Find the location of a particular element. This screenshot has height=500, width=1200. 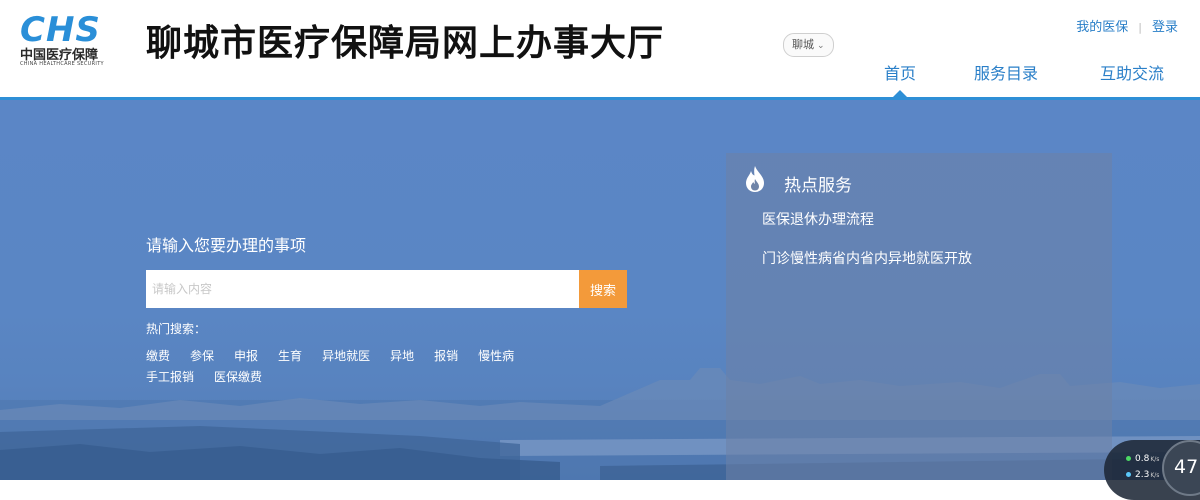

hot-search-item: 生育 is located at coordinates (290, 356).